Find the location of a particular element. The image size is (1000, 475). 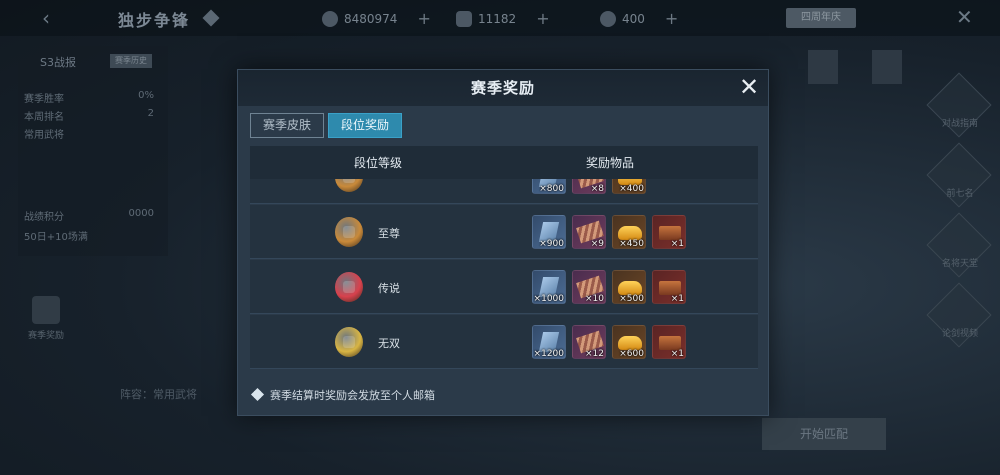

reward-item-gold: ×400 is located at coordinates (629, 186).